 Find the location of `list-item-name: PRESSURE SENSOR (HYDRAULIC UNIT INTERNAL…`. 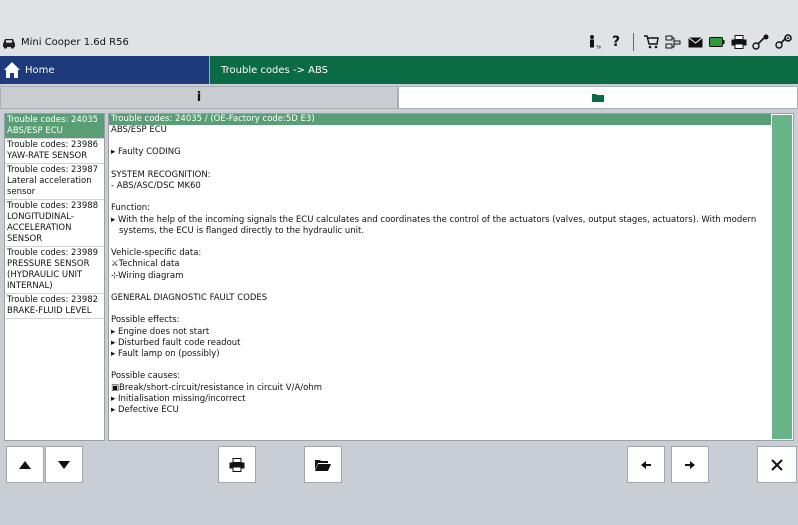

list-item-name: PRESSURE SENSOR (HYDRAULIC UNIT INTERNAL… is located at coordinates (48, 275).